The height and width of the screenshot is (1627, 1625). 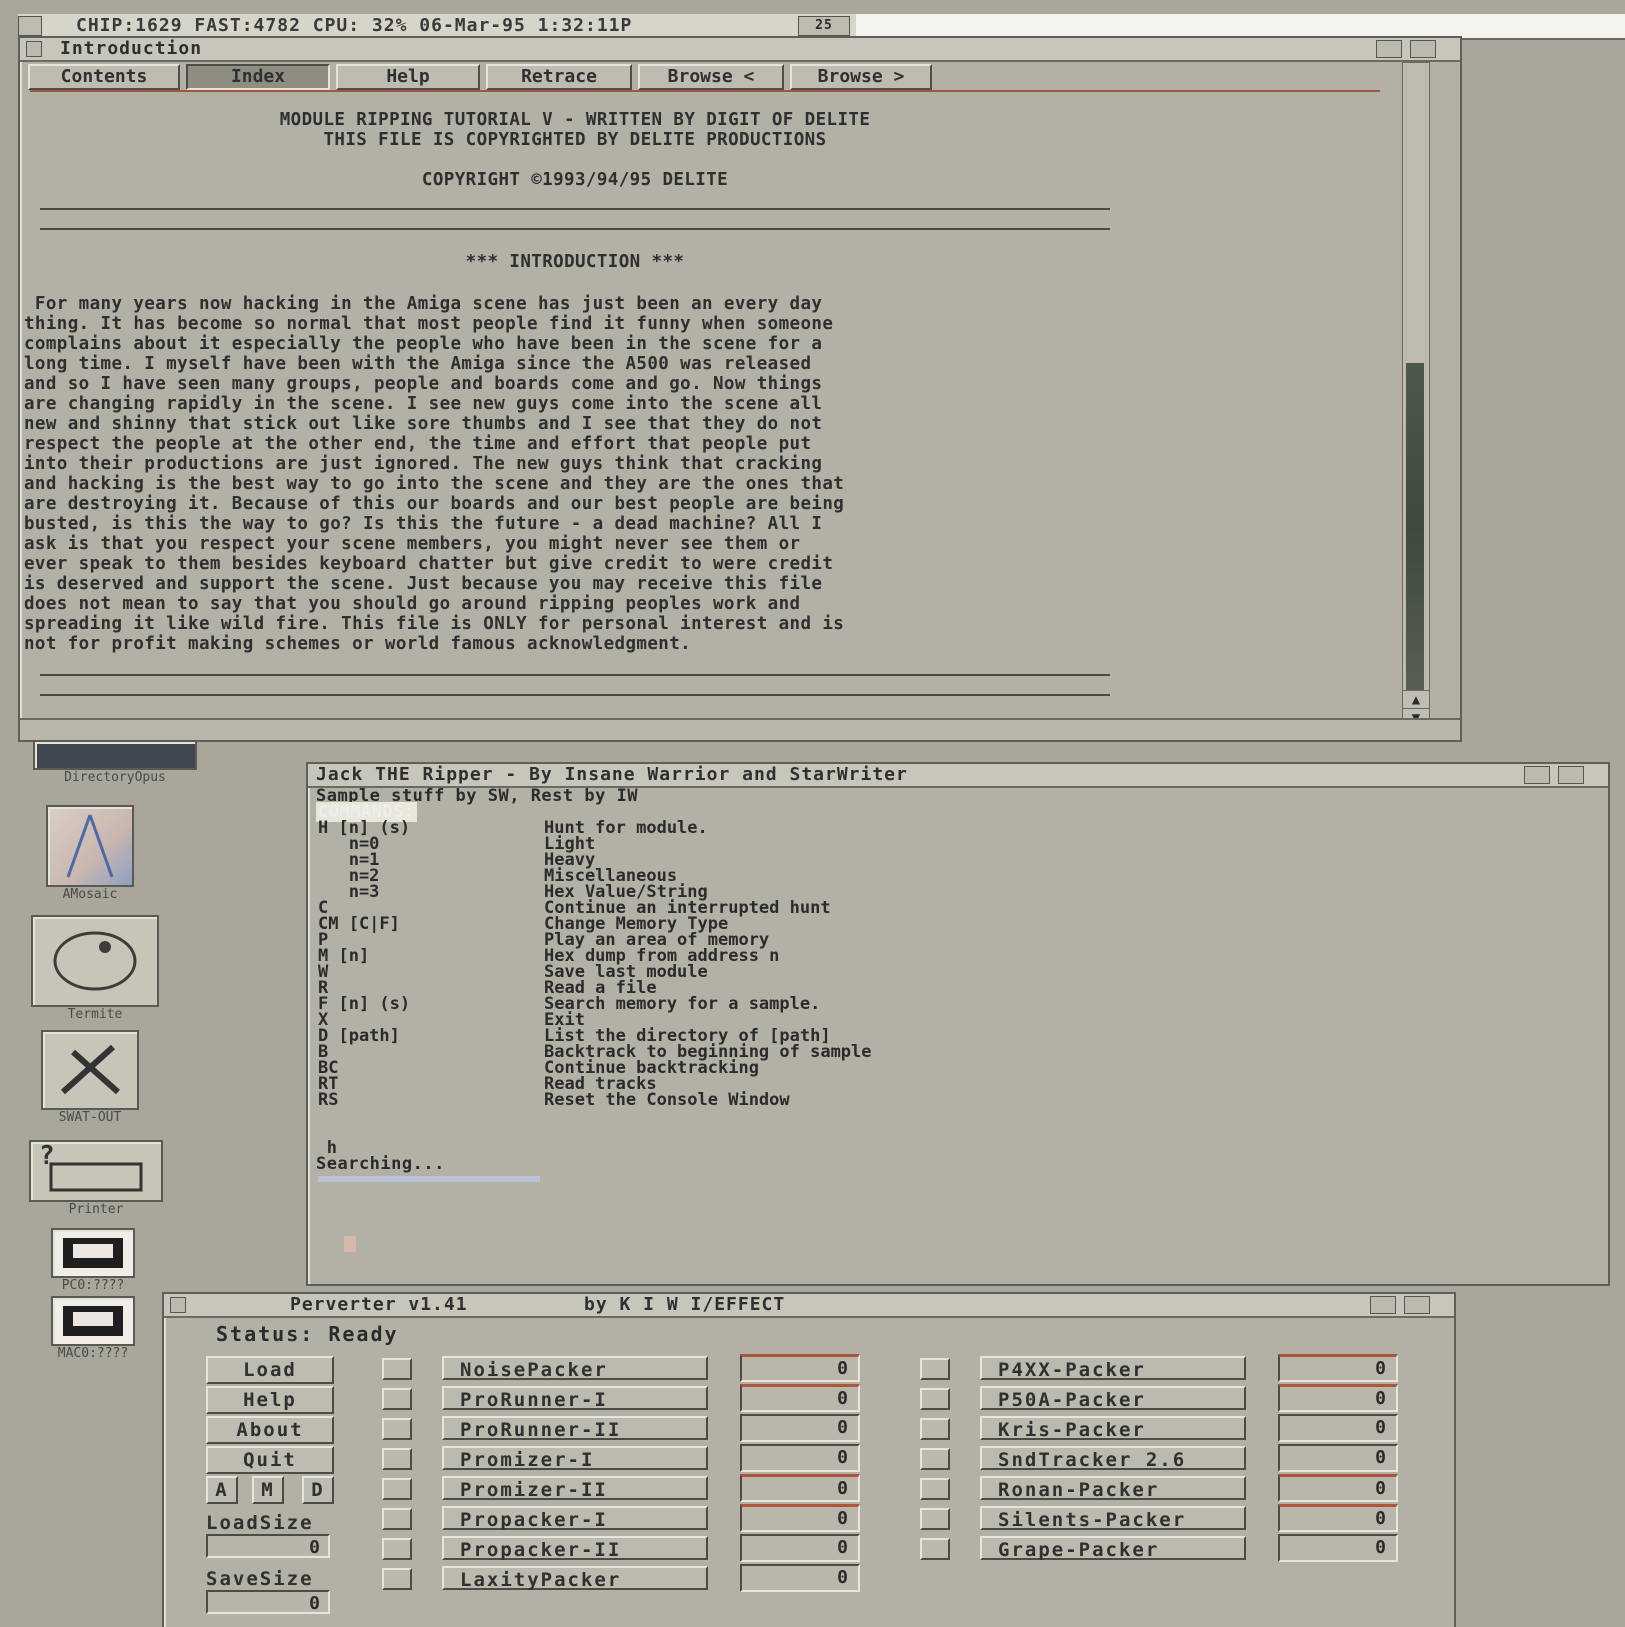 What do you see at coordinates (91, 1166) in the screenshot?
I see `printer-glyph-icon: ?` at bounding box center [91, 1166].